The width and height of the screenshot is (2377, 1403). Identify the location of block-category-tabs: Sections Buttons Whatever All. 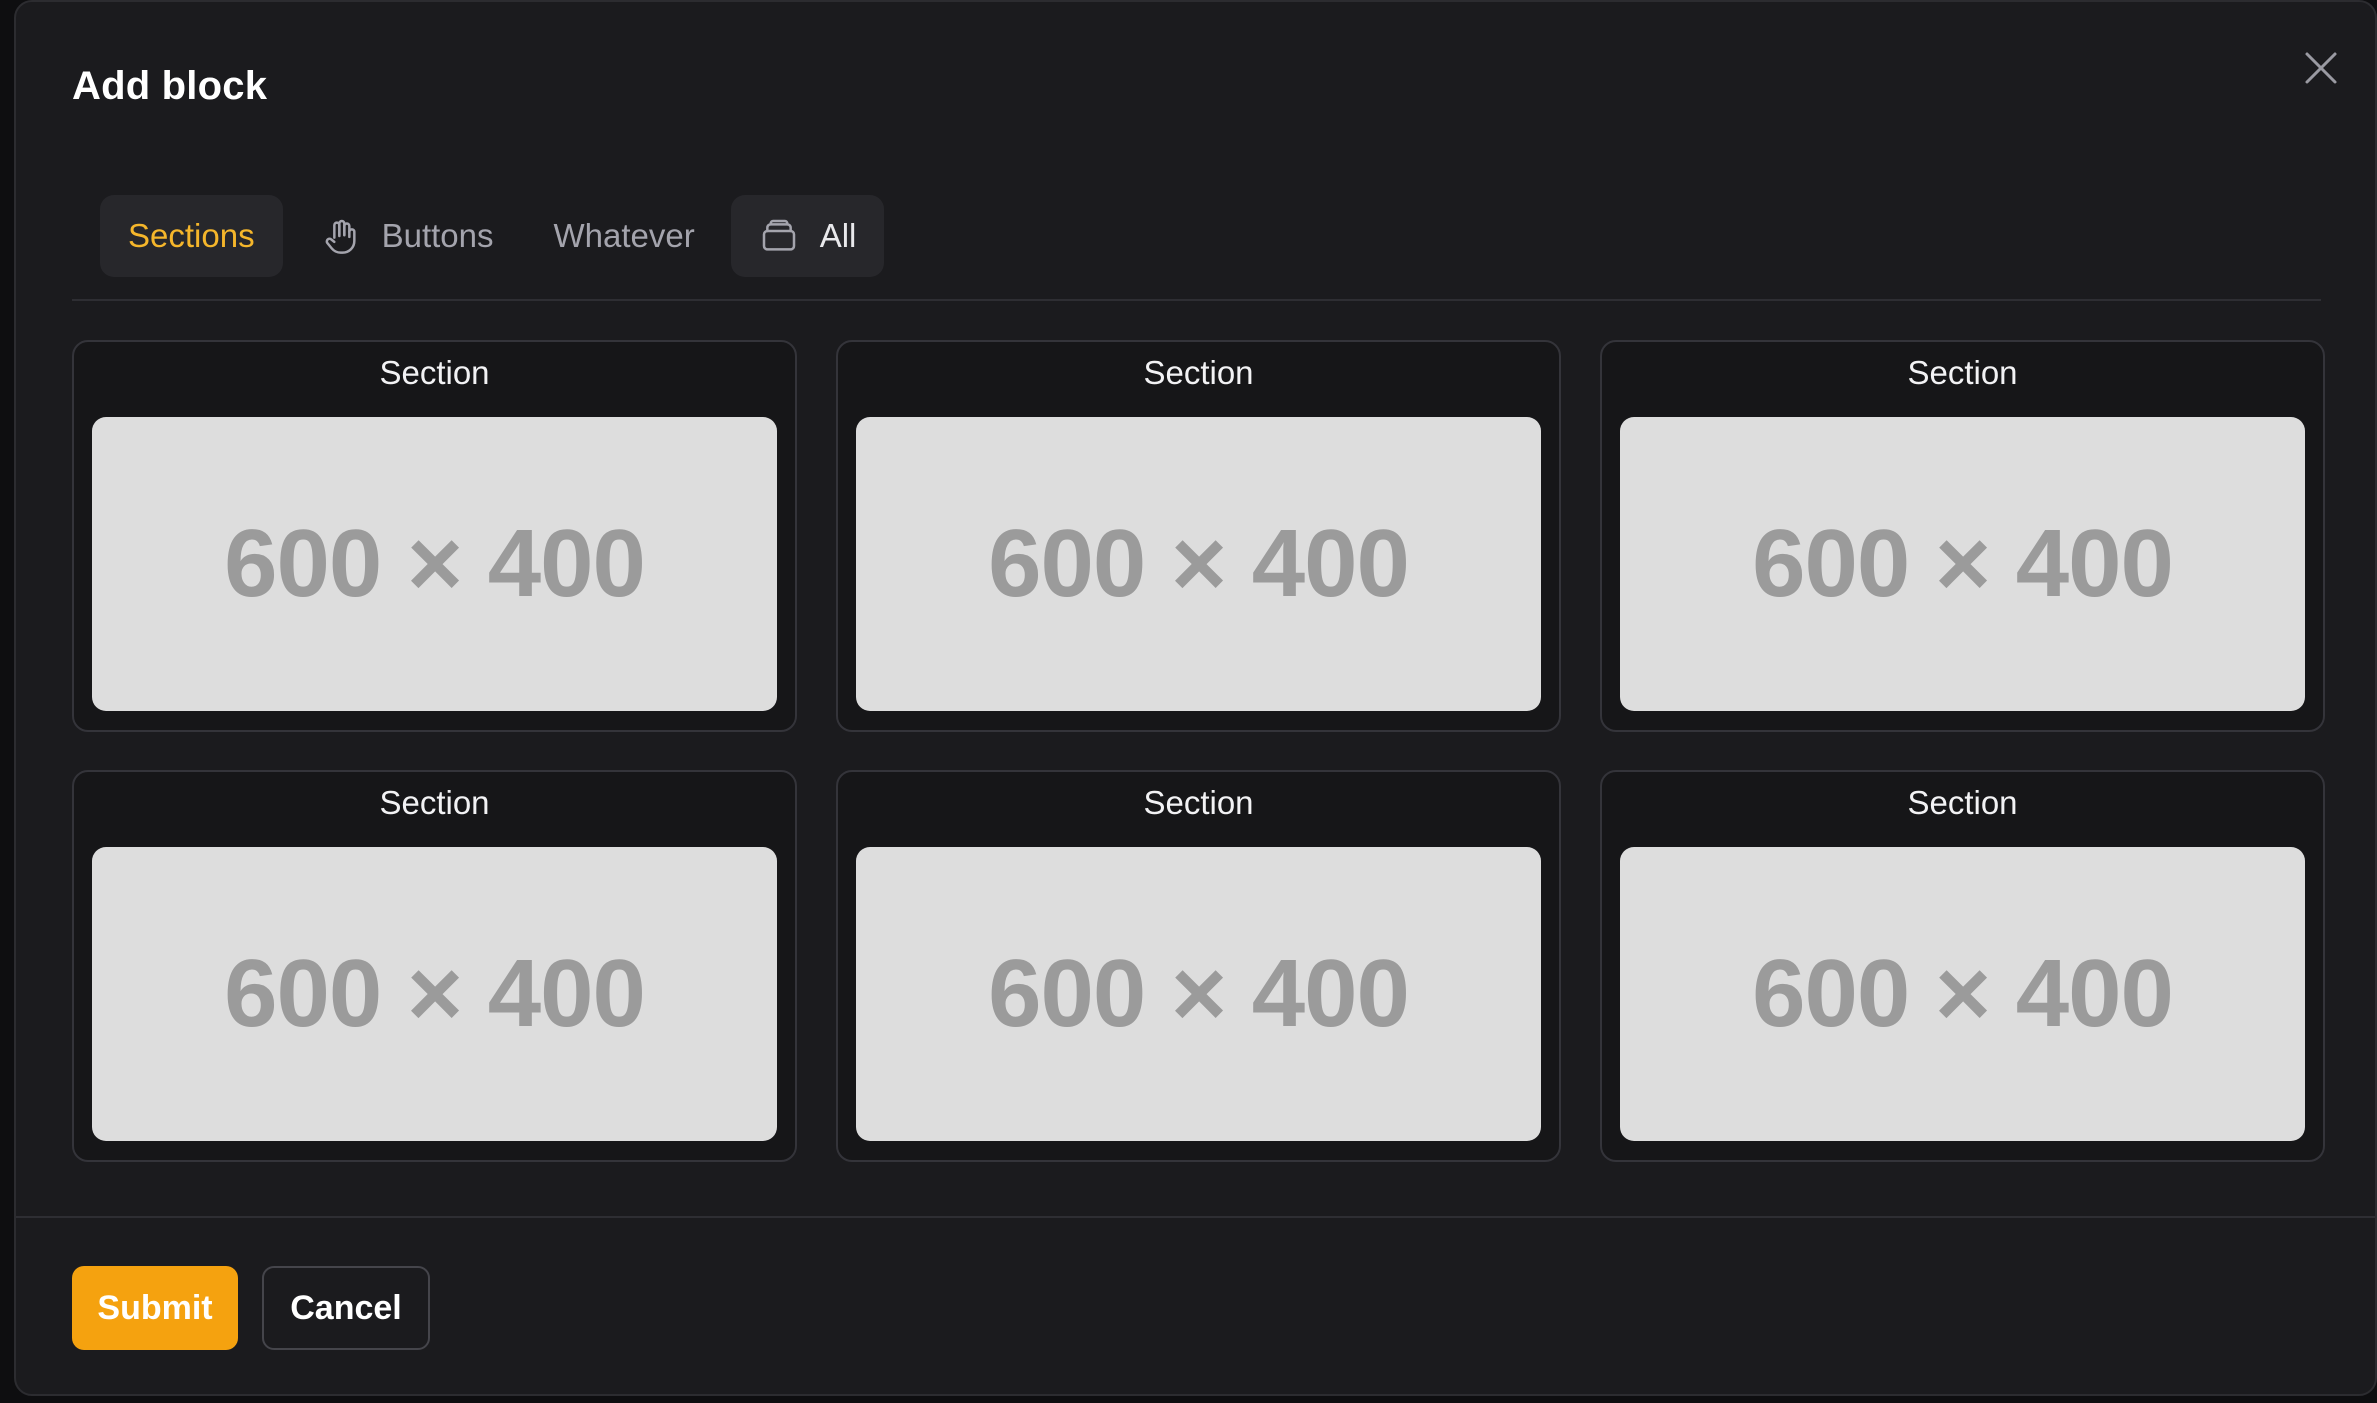
(492, 236).